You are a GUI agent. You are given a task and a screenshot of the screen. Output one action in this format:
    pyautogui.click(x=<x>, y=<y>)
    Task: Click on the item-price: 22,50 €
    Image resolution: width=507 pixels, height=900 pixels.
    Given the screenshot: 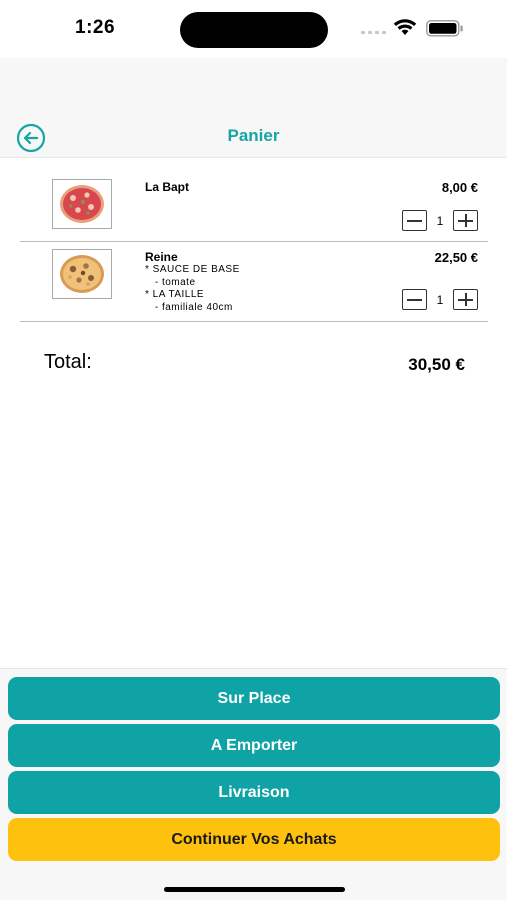 What is the action you would take?
    pyautogui.click(x=456, y=257)
    